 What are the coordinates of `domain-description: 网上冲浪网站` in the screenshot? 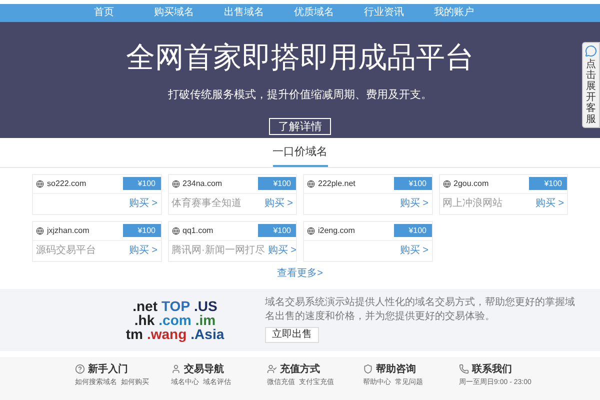 It's located at (472, 203).